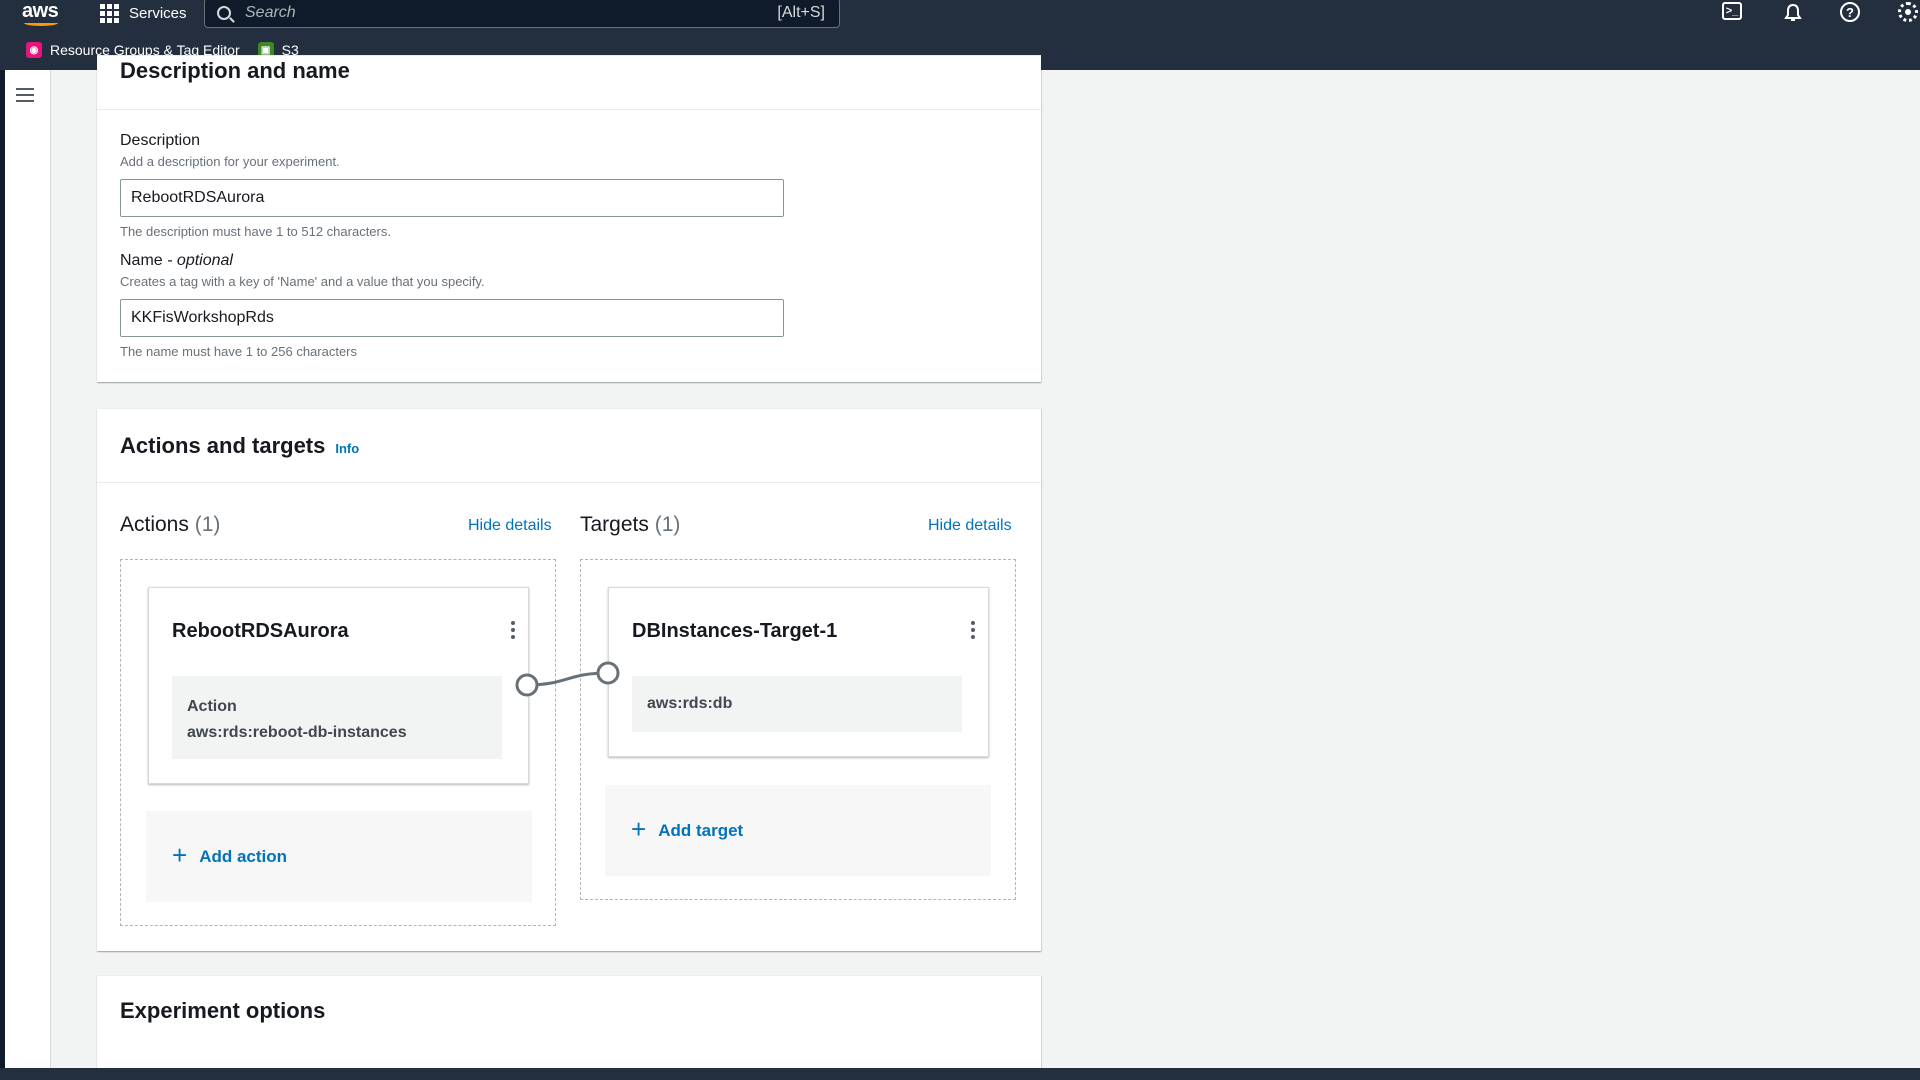 This screenshot has height=1080, width=1920. Describe the element at coordinates (797, 704) in the screenshot. I see `target-body: aws:rds:db` at that location.